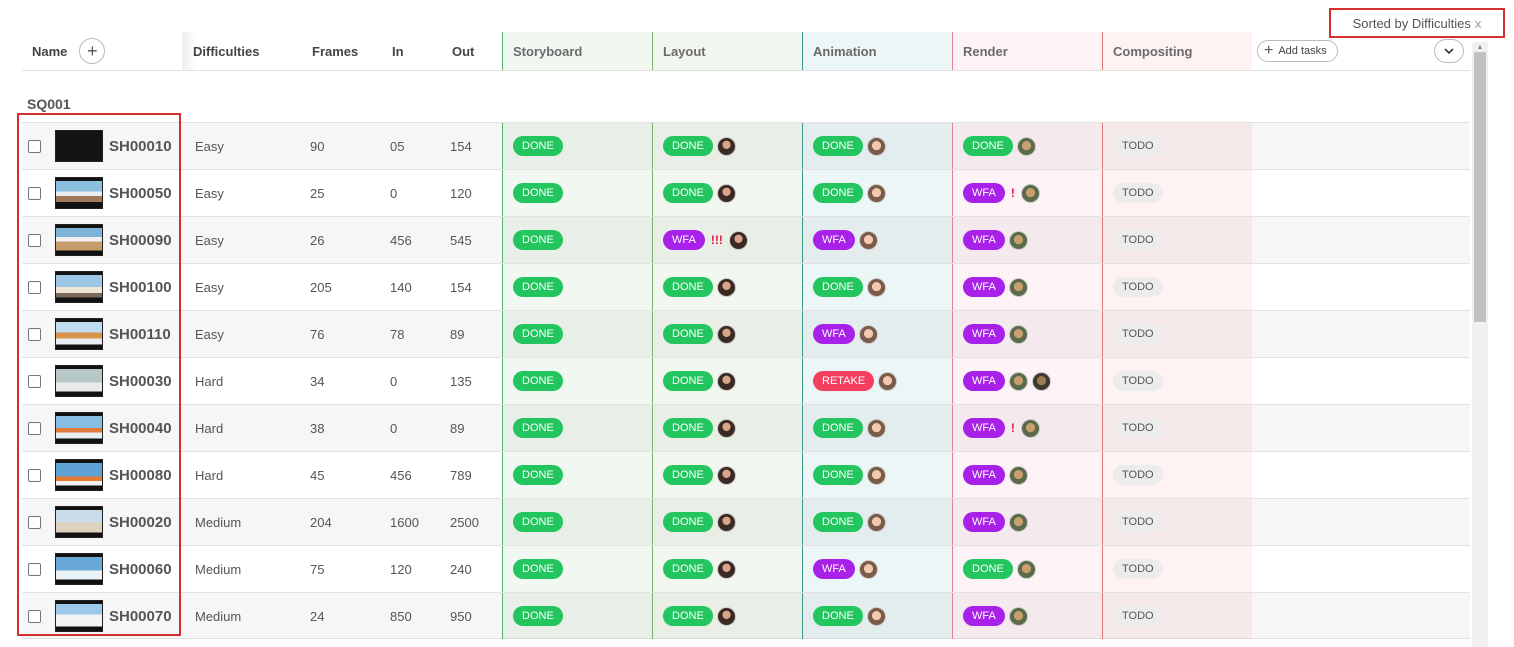  What do you see at coordinates (345, 146) in the screenshot?
I see `frames-cell: 90` at bounding box center [345, 146].